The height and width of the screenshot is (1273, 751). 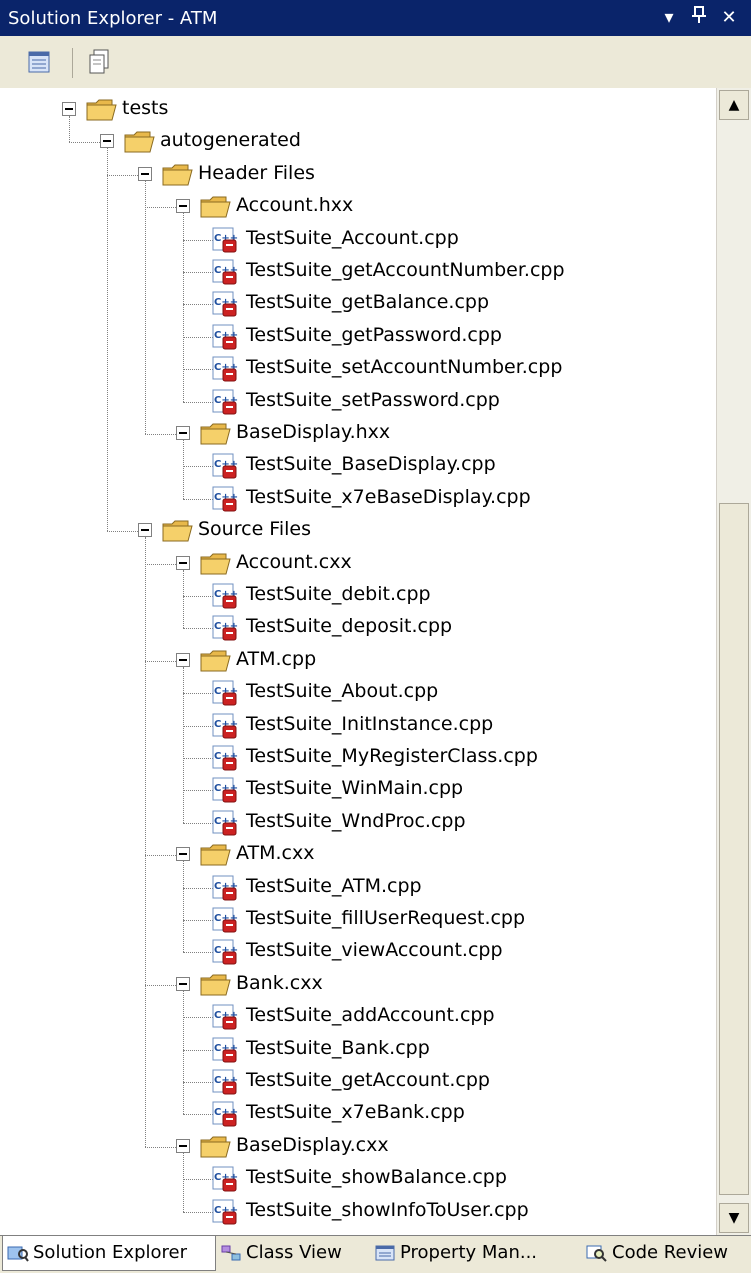 I want to click on tree-file-node: C++ TestSuite_x7eBaseDisplay.cpp, so click(x=358, y=499).